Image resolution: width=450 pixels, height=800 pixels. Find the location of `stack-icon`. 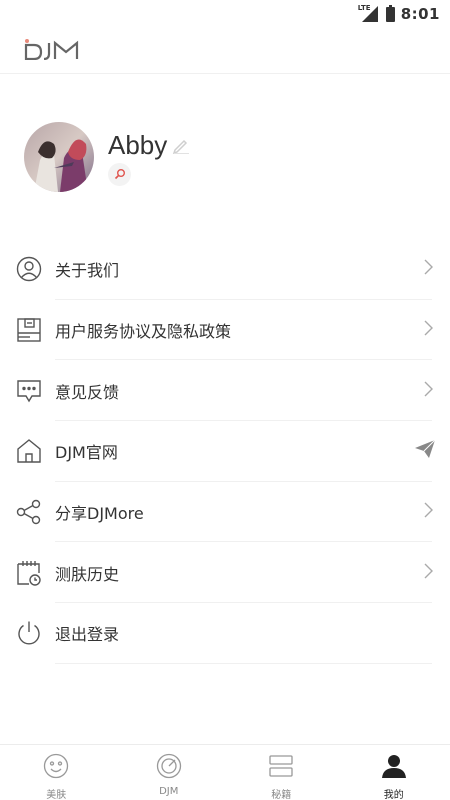

stack-icon is located at coordinates (281, 768).